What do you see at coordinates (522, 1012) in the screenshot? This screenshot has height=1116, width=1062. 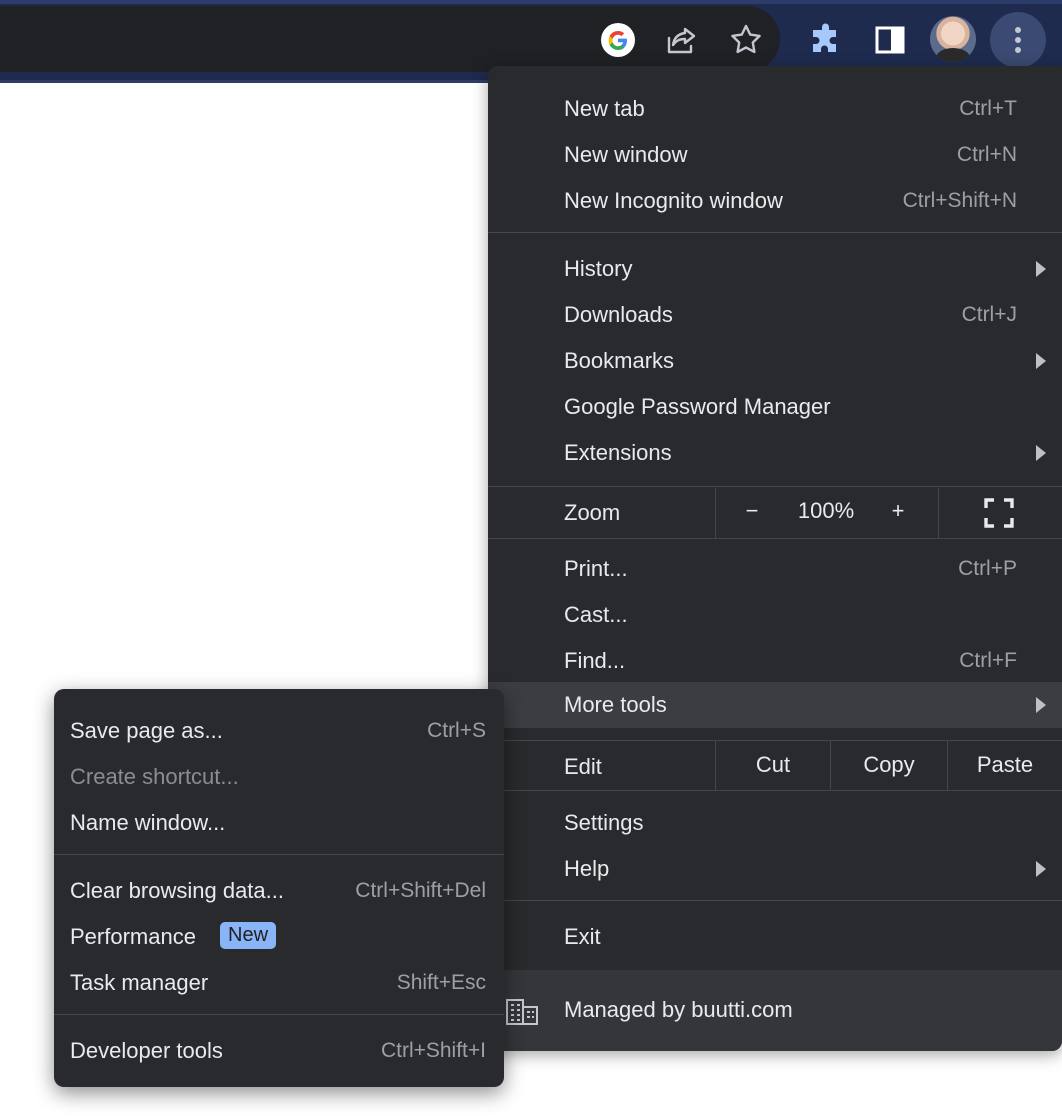 I see `building-icon` at bounding box center [522, 1012].